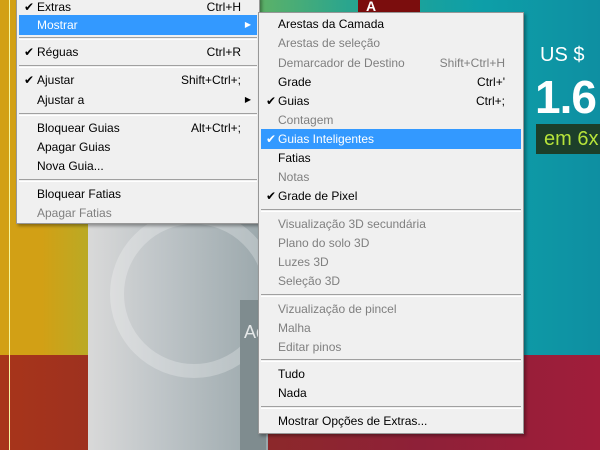 The width and height of the screenshot is (600, 450). What do you see at coordinates (9, 225) in the screenshot?
I see `canvas-guide-line` at bounding box center [9, 225].